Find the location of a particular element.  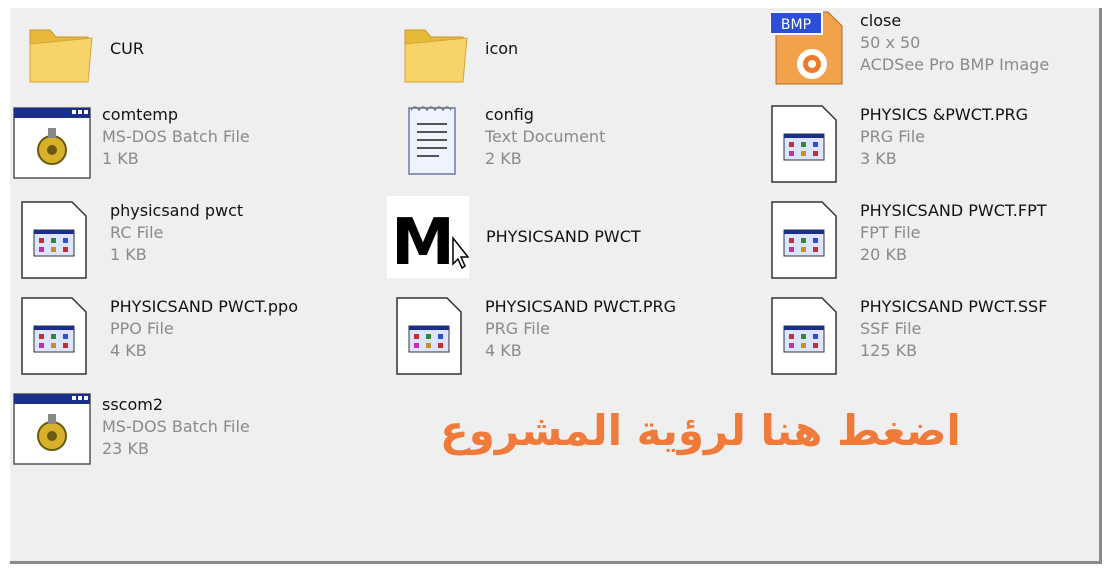

file-name: CUR is located at coordinates (127, 48).